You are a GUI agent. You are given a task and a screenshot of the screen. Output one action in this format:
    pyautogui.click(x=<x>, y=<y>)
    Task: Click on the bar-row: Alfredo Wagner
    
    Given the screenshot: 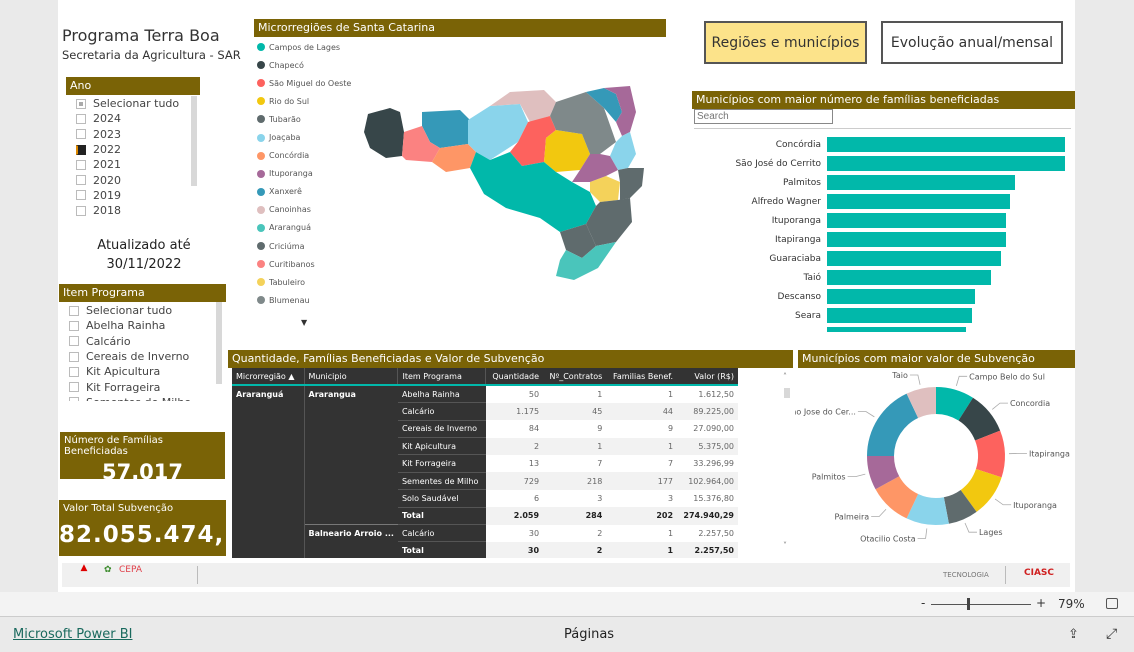 What is the action you would take?
    pyautogui.click(x=853, y=201)
    